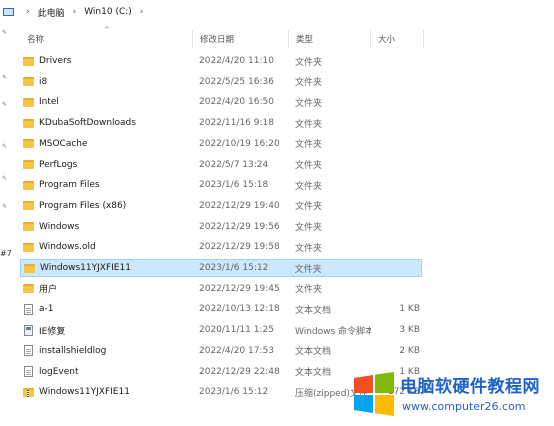 This screenshot has width=554, height=426. Describe the element at coordinates (108, 12) in the screenshot. I see `breadcrumb-drive-c: Win10 (C:)` at that location.